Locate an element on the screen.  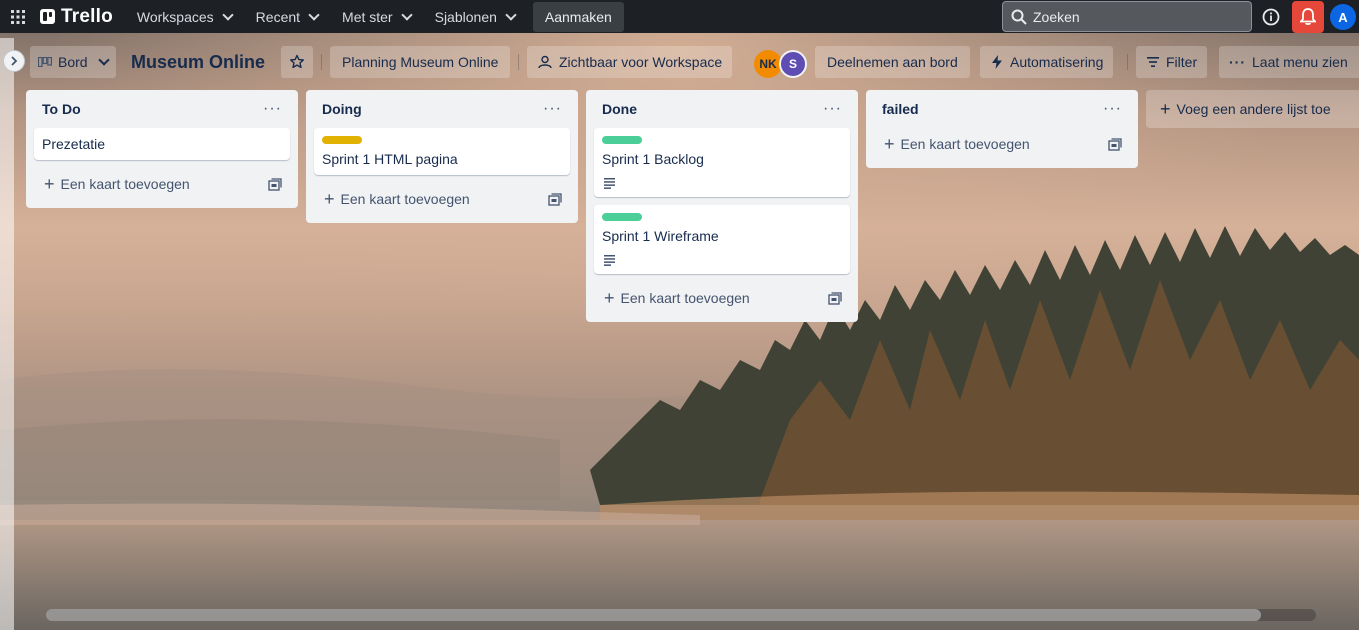
menu-label: Recent is located at coordinates (278, 16).